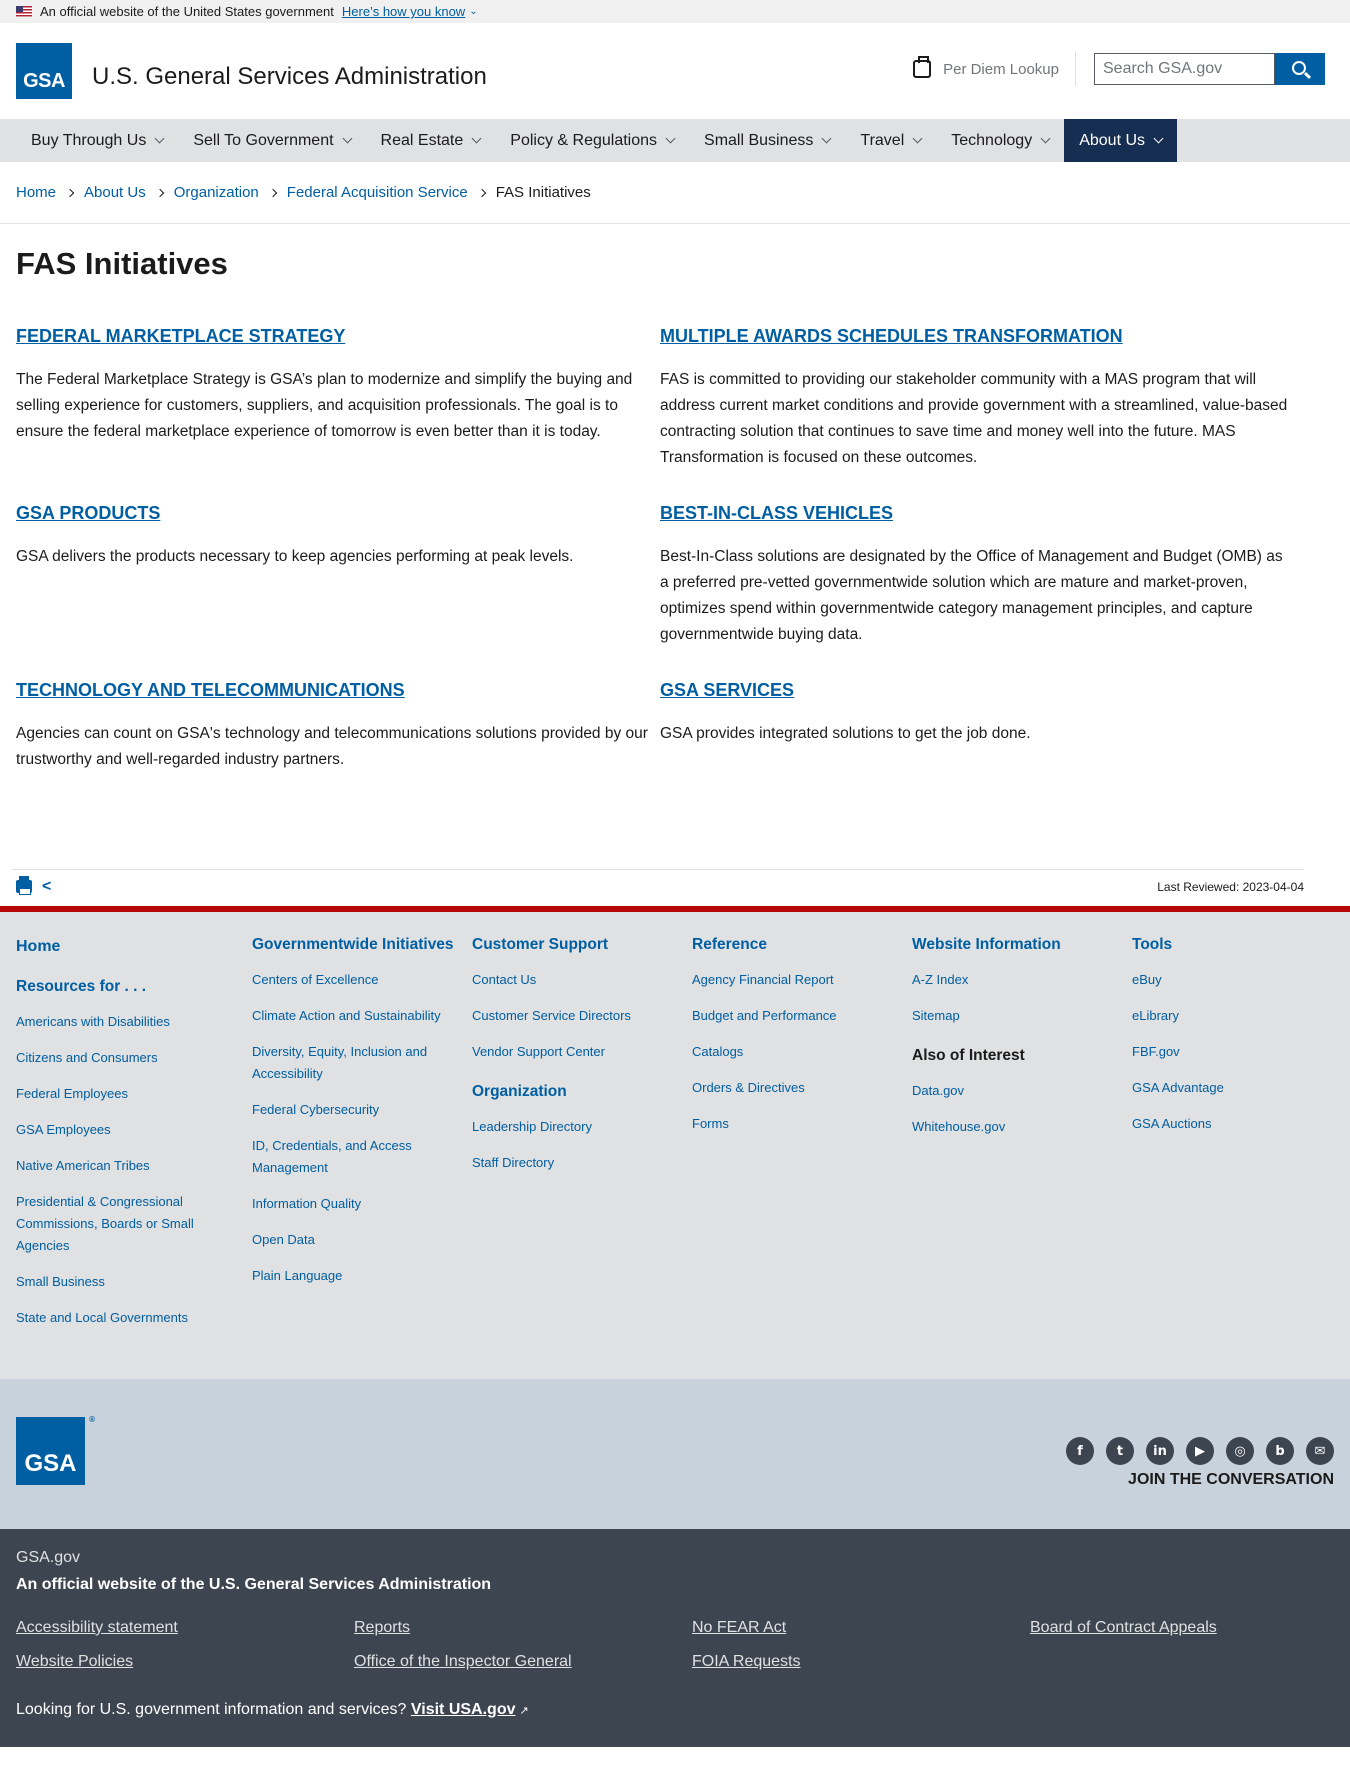 Image resolution: width=1350 pixels, height=1773 pixels. I want to click on footer-link: ID, Credentials, and Access Management, so click(362, 1157).